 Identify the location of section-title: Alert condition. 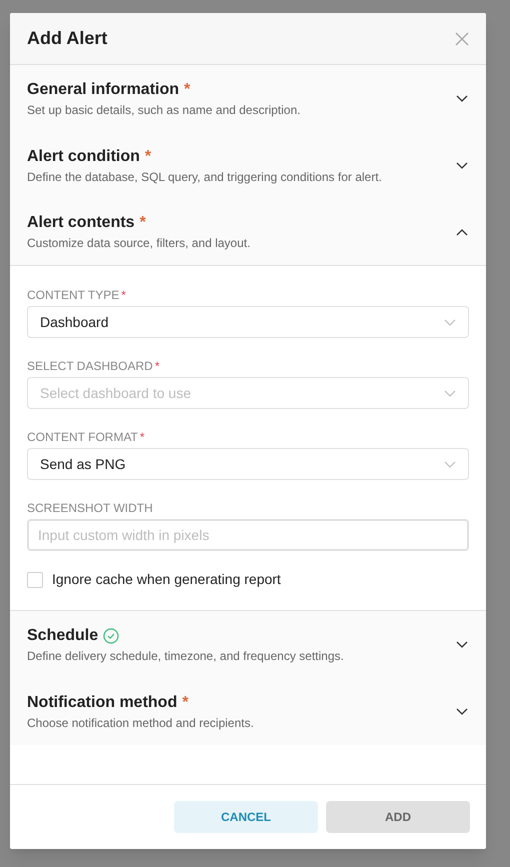
(83, 156).